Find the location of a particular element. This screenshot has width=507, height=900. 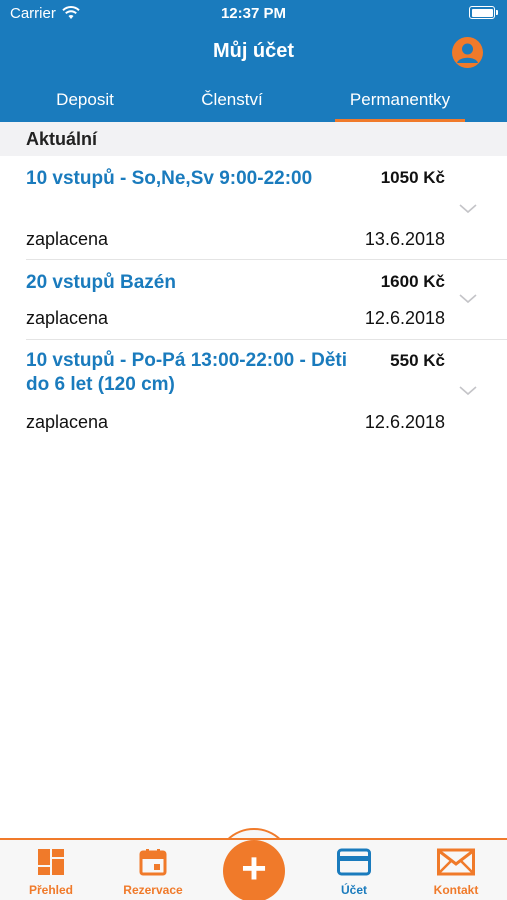

item-date: 13.6.2018 is located at coordinates (404, 239).